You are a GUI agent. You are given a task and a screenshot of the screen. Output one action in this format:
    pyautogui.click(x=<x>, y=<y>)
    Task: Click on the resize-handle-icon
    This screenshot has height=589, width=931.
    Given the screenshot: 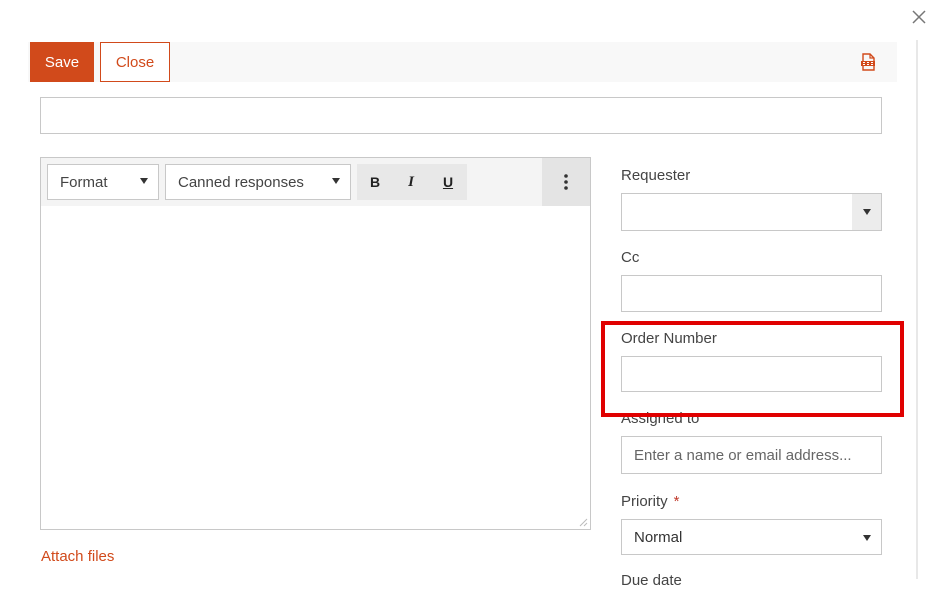 What is the action you would take?
    pyautogui.click(x=582, y=520)
    